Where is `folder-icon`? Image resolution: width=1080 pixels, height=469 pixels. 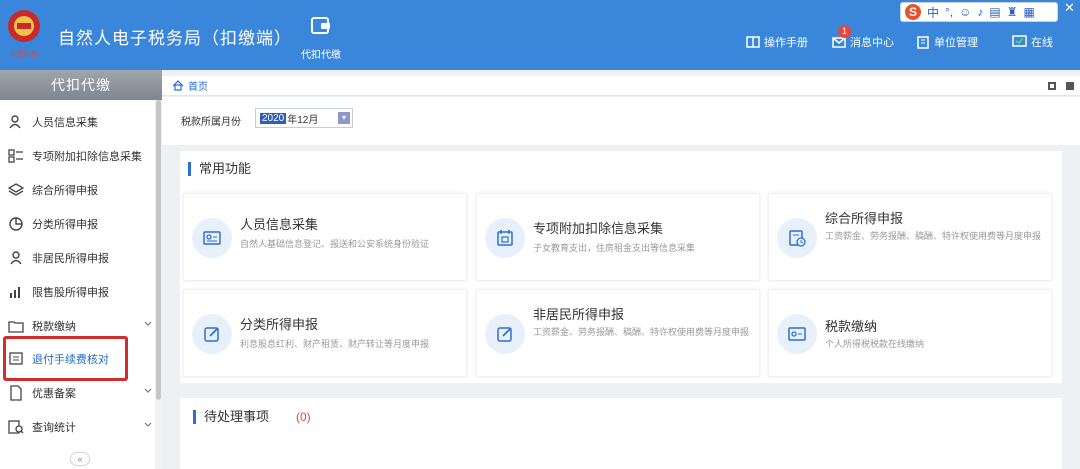
folder-icon is located at coordinates (16, 327).